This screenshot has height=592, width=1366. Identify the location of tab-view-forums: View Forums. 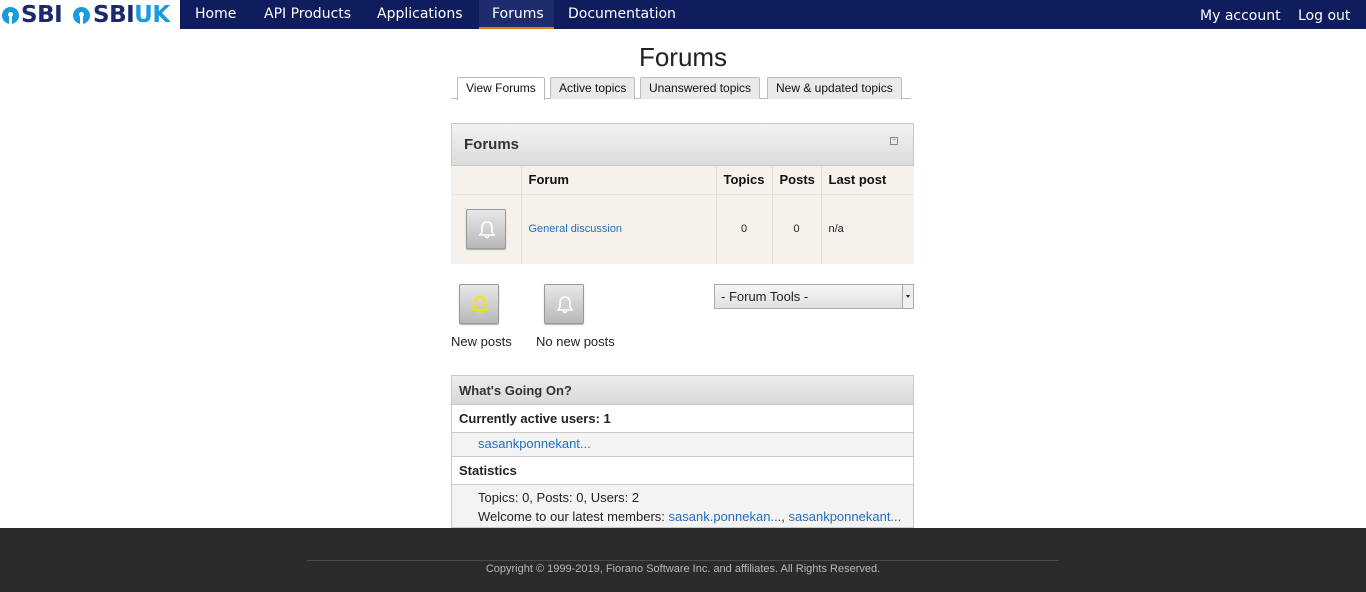
(501, 88).